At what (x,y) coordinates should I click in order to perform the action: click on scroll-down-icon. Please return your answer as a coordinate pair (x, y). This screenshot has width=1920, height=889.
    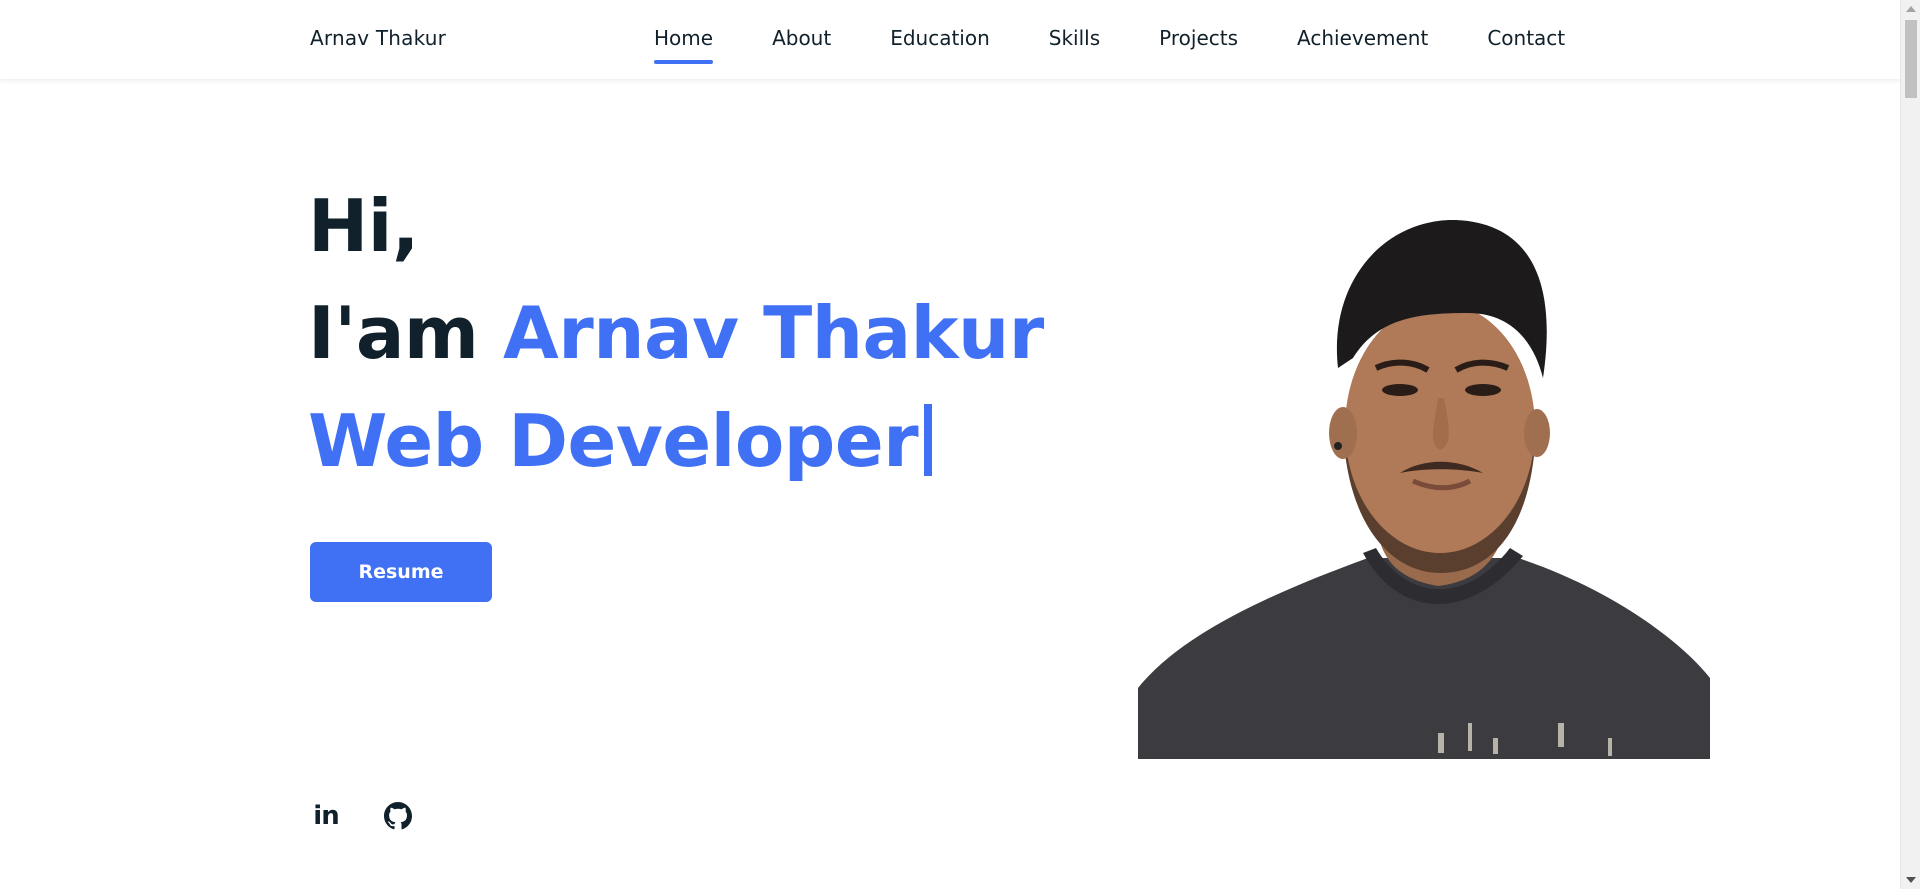
    Looking at the image, I should click on (1911, 880).